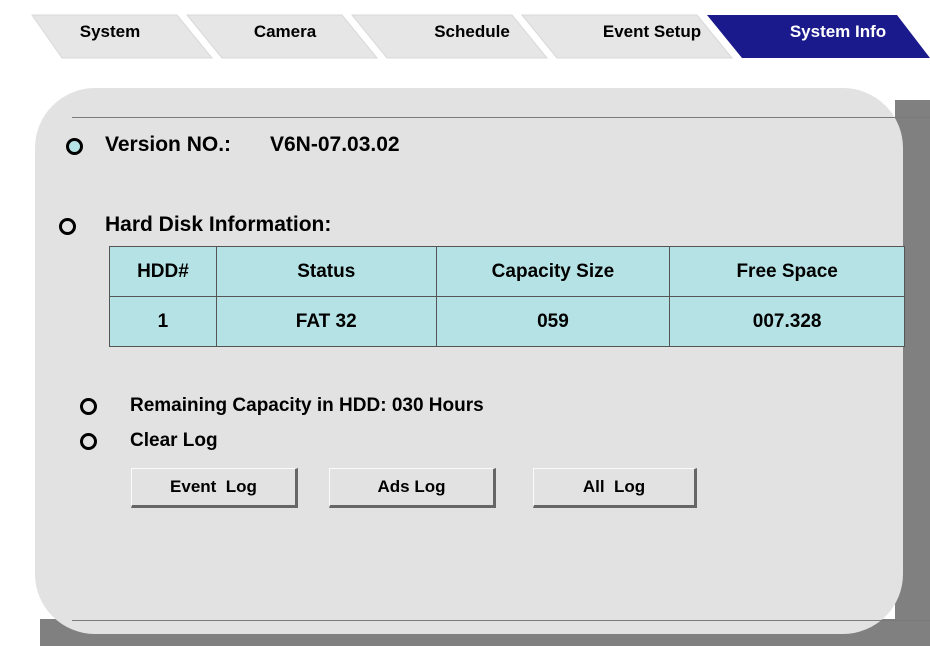 This screenshot has width=930, height=646. What do you see at coordinates (88, 406) in the screenshot?
I see `remaining-capacity-radio` at bounding box center [88, 406].